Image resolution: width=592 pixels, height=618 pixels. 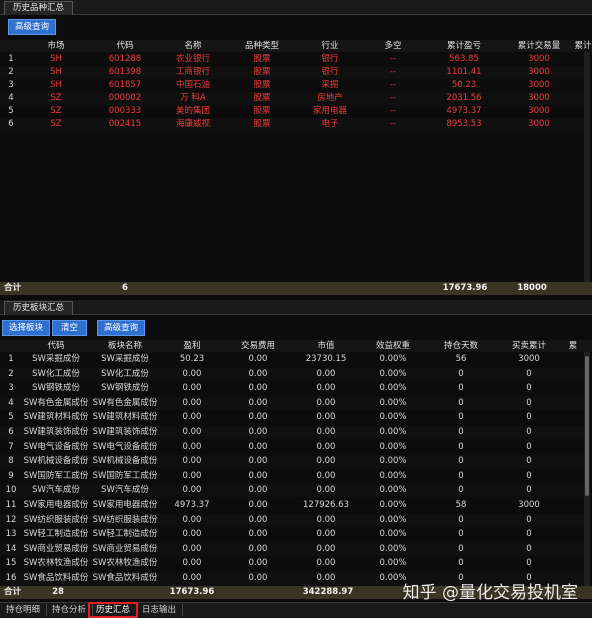 What do you see at coordinates (125, 98) in the screenshot?
I see `table-cell: 000002` at bounding box center [125, 98].